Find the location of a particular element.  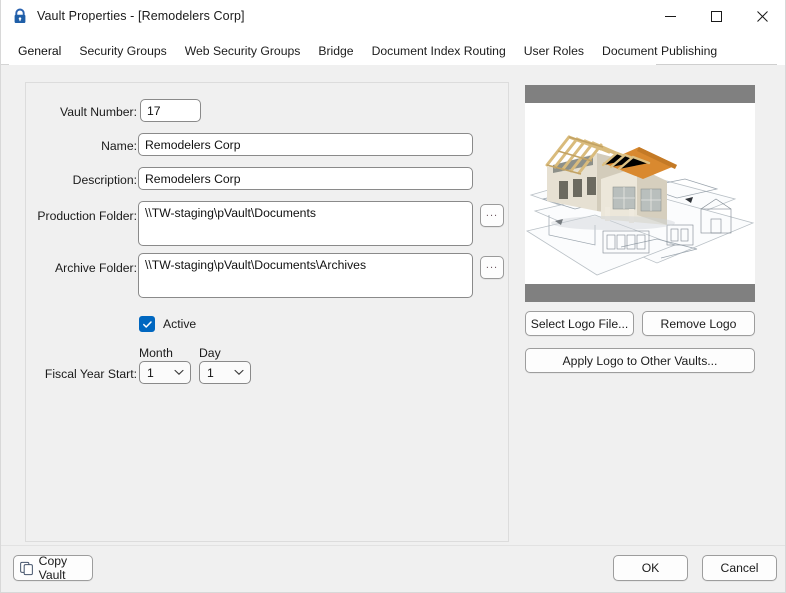

close-button is located at coordinates (762, 16).